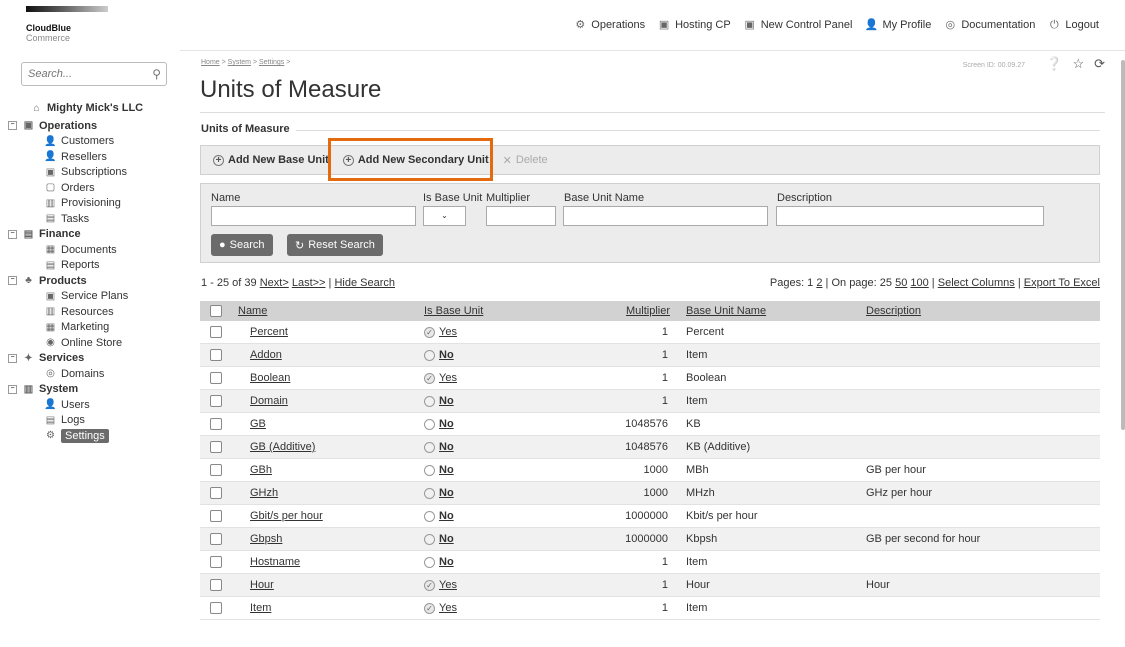  I want to click on col-name-link: Name, so click(252, 311).